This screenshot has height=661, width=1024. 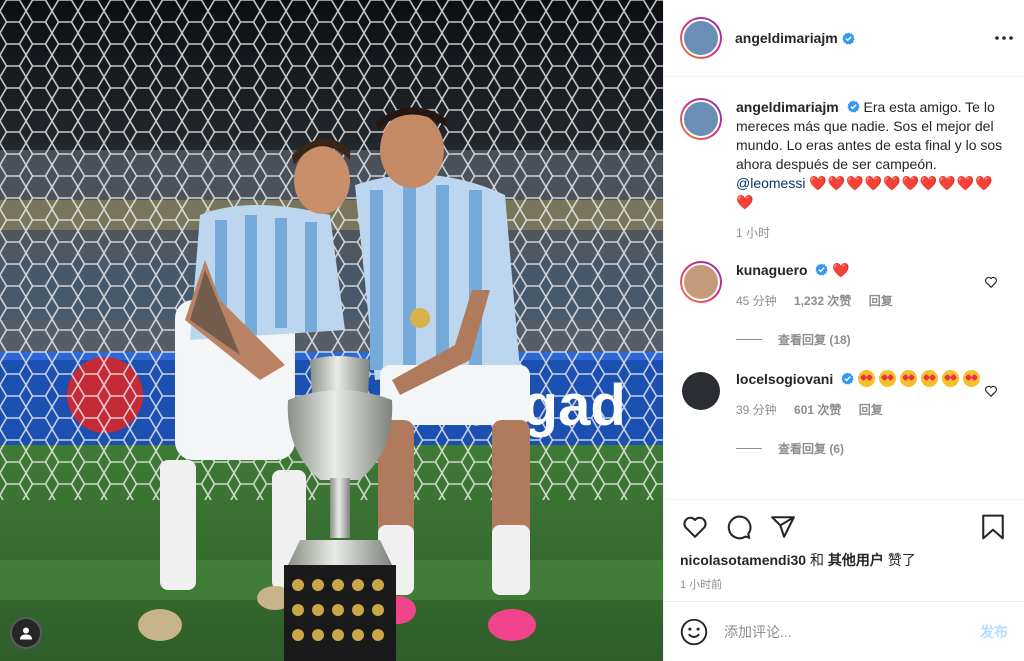 I want to click on user-icon, so click(x=26, y=633).